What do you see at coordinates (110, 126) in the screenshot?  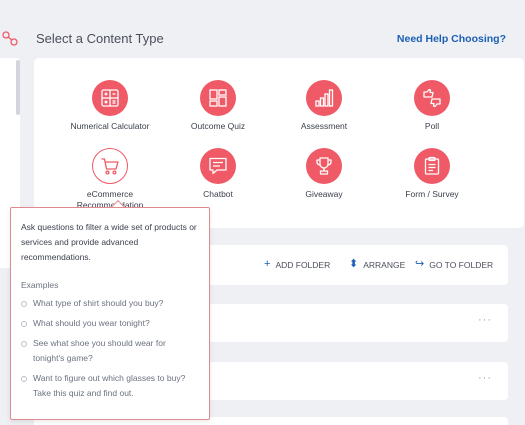 I see `content-type-label: Numerical Calculator` at bounding box center [110, 126].